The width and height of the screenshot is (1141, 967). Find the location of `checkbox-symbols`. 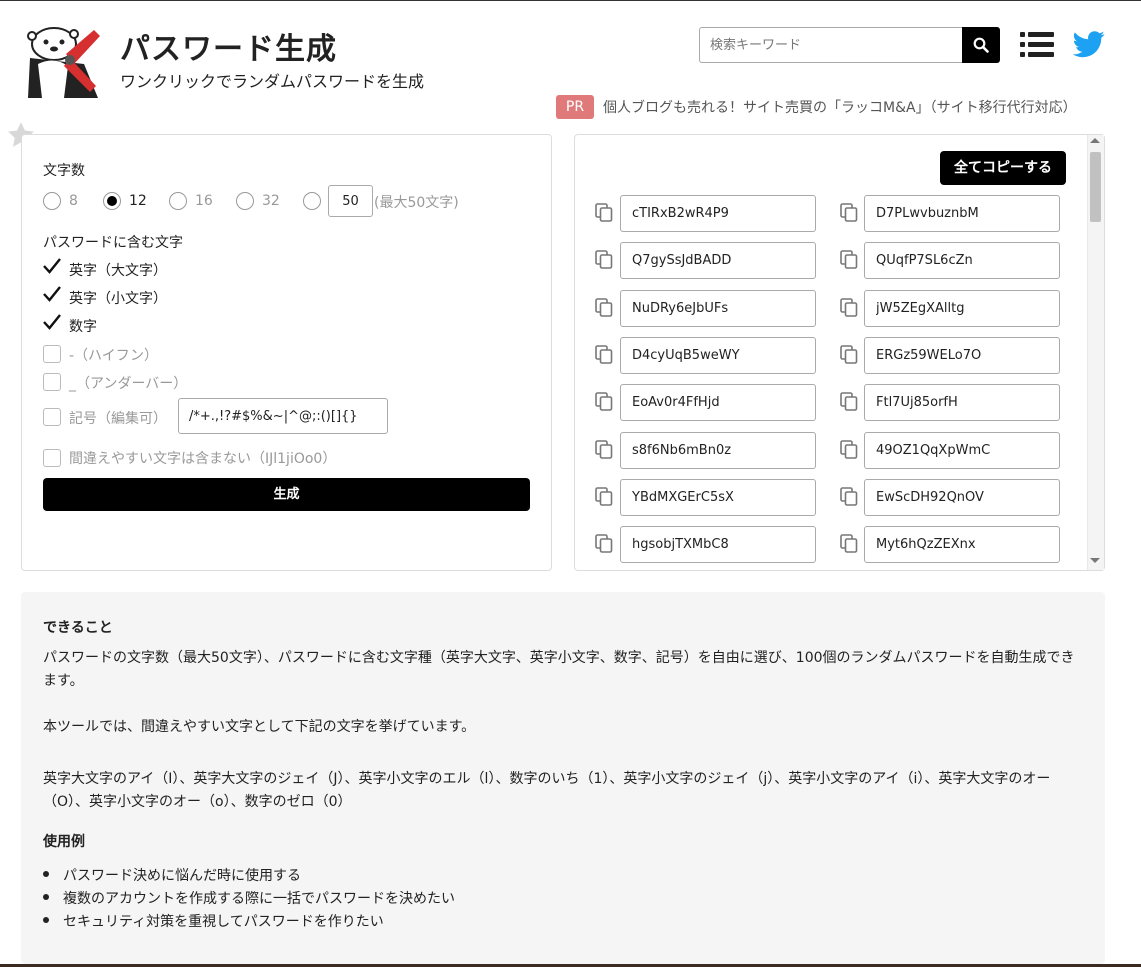

checkbox-symbols is located at coordinates (52, 417).